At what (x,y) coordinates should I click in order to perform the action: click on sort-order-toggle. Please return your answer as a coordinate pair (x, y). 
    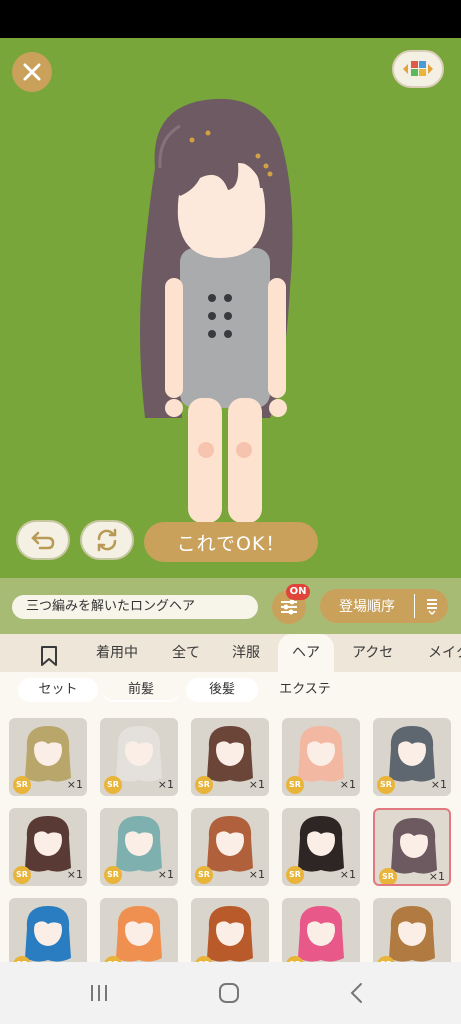
    Looking at the image, I should click on (431, 606).